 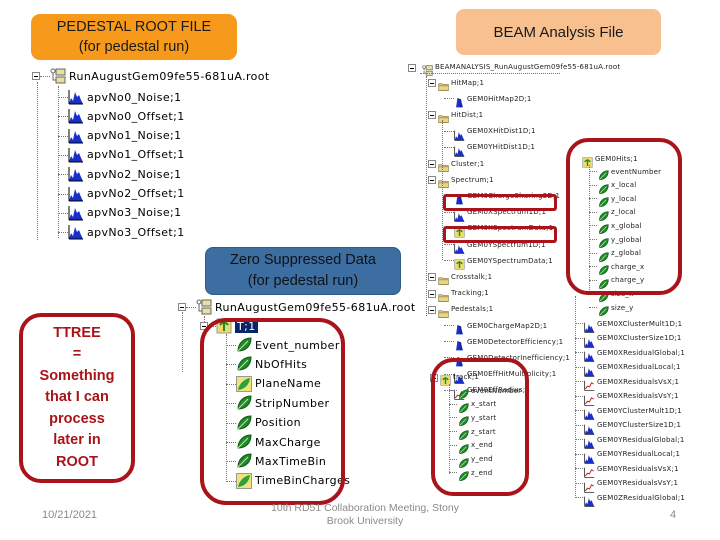 I want to click on beam-tree-item: GEM0DetectorEfficiency;1, so click(x=508, y=343).